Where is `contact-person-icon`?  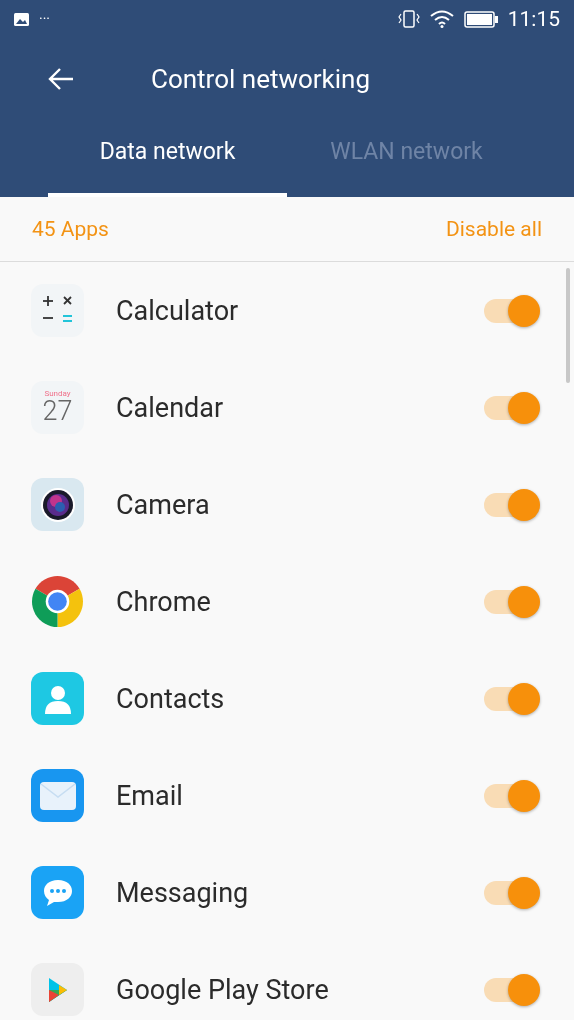 contact-person-icon is located at coordinates (57, 698).